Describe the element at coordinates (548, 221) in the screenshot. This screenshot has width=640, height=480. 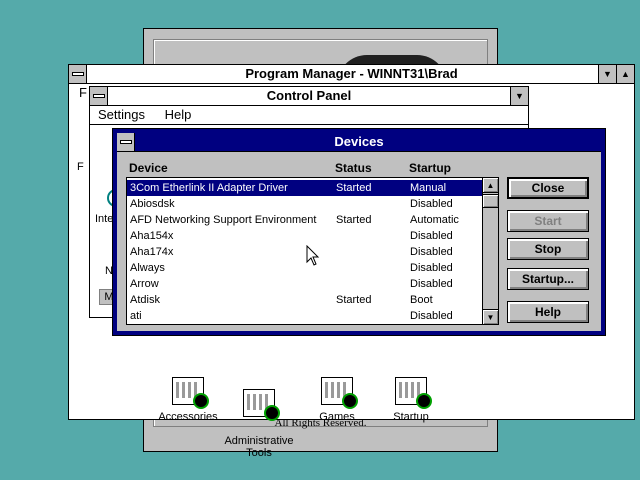
I see `start-button: Start` at that location.